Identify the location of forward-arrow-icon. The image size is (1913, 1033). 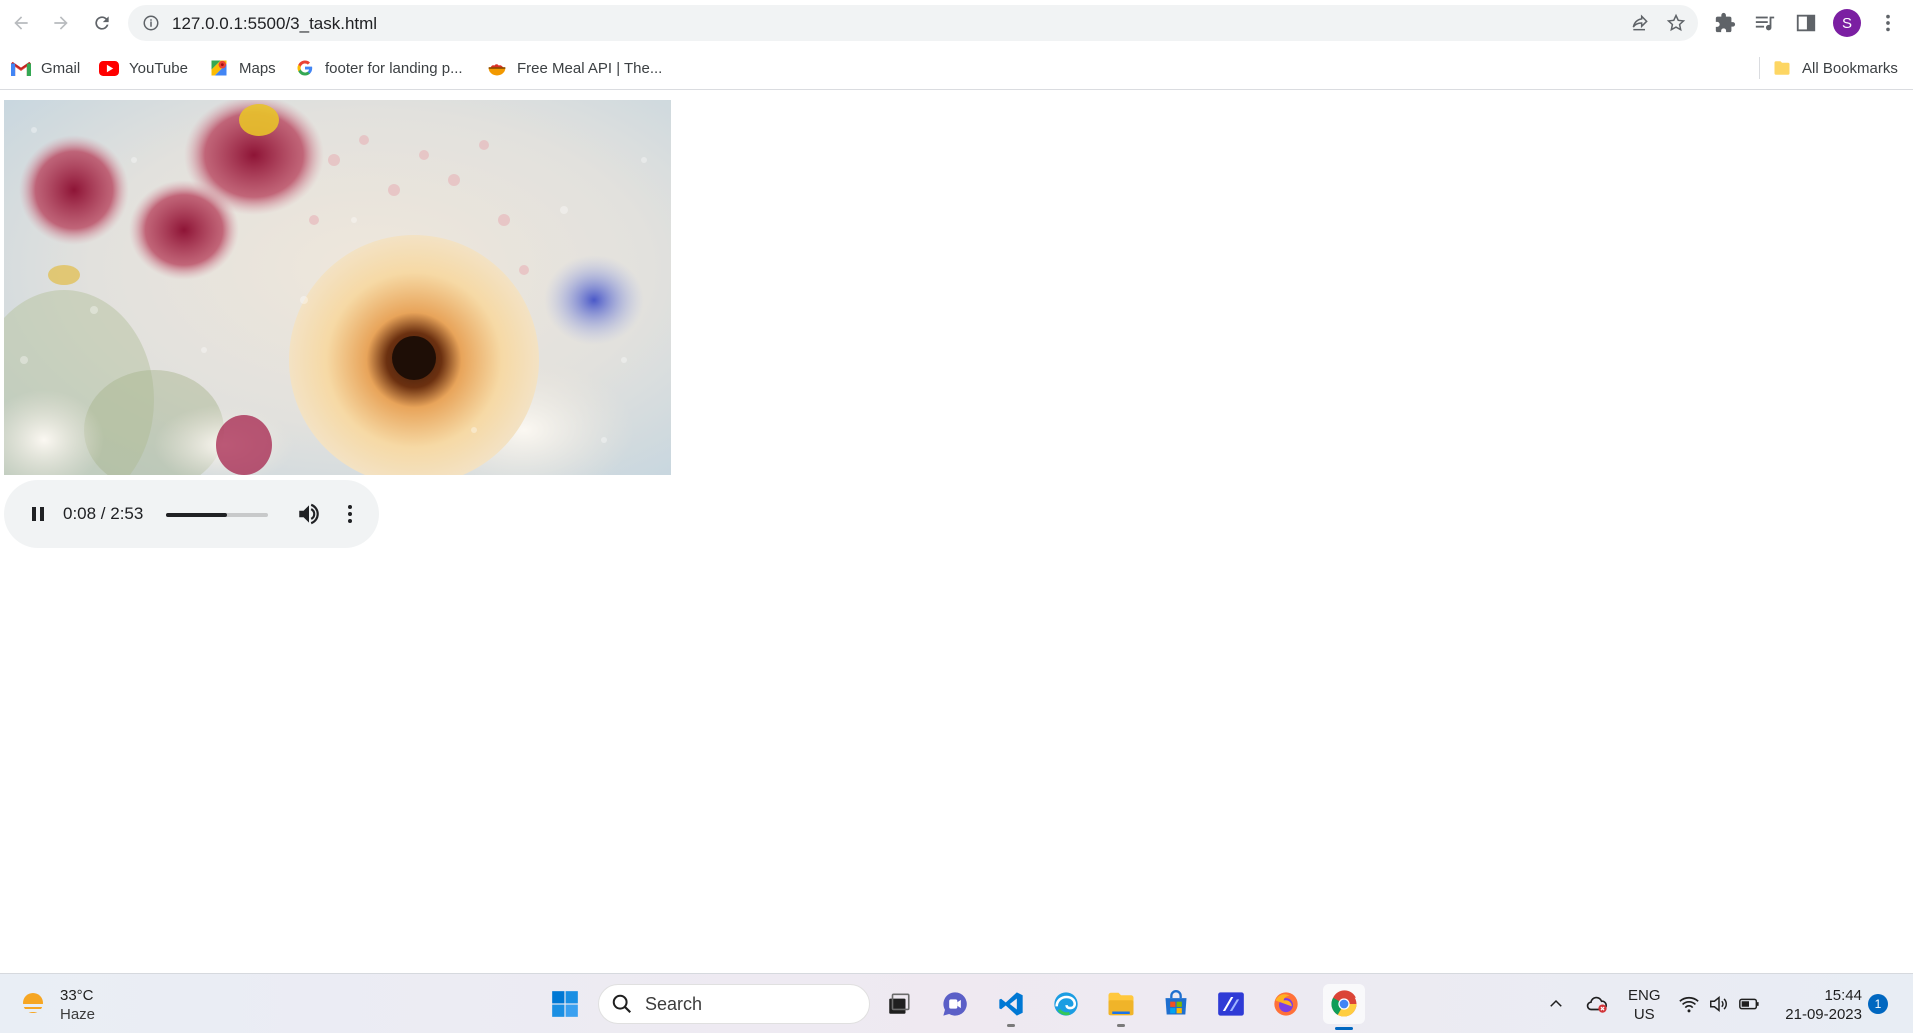
(61, 23).